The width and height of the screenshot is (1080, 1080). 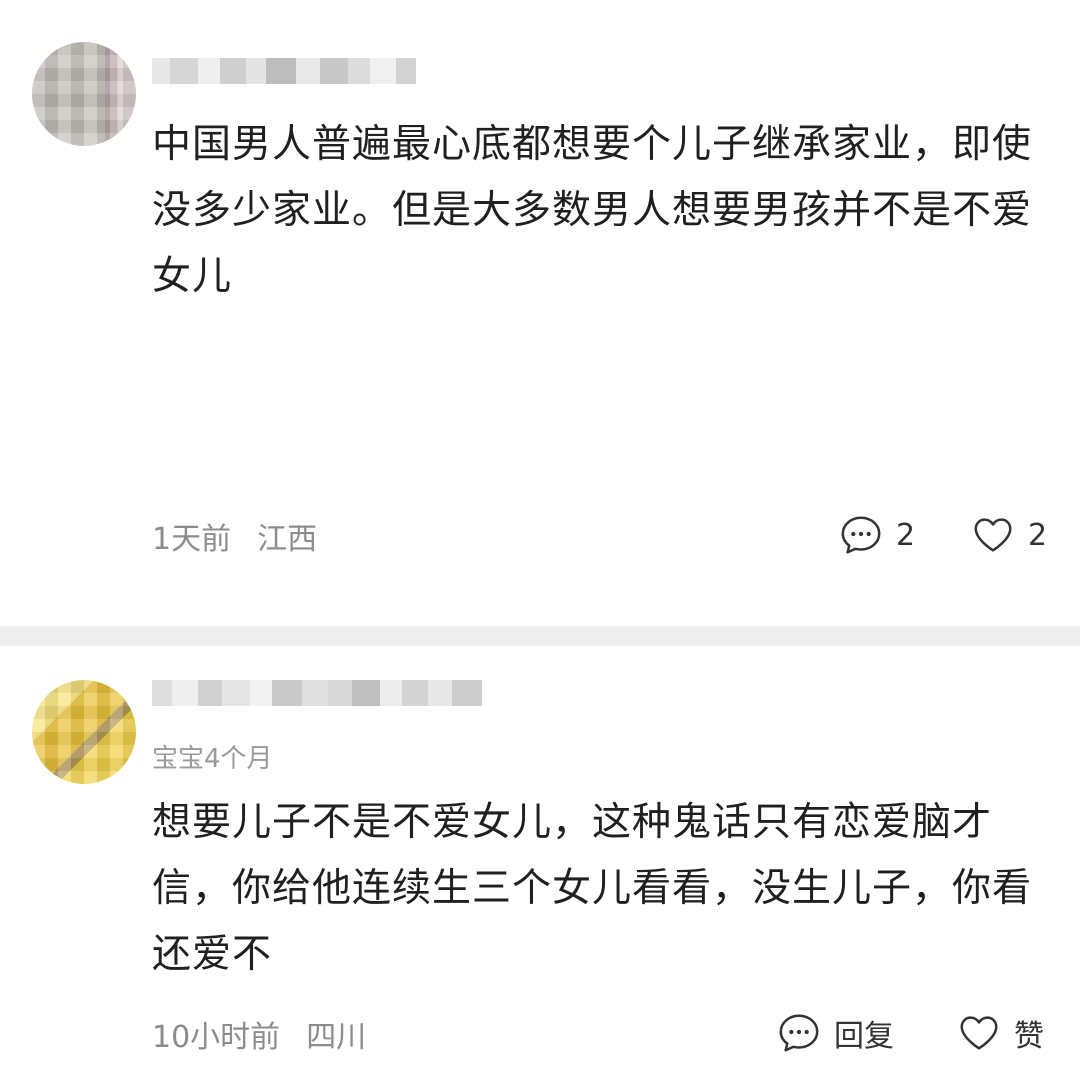 I want to click on reply-count: 2, so click(x=906, y=535).